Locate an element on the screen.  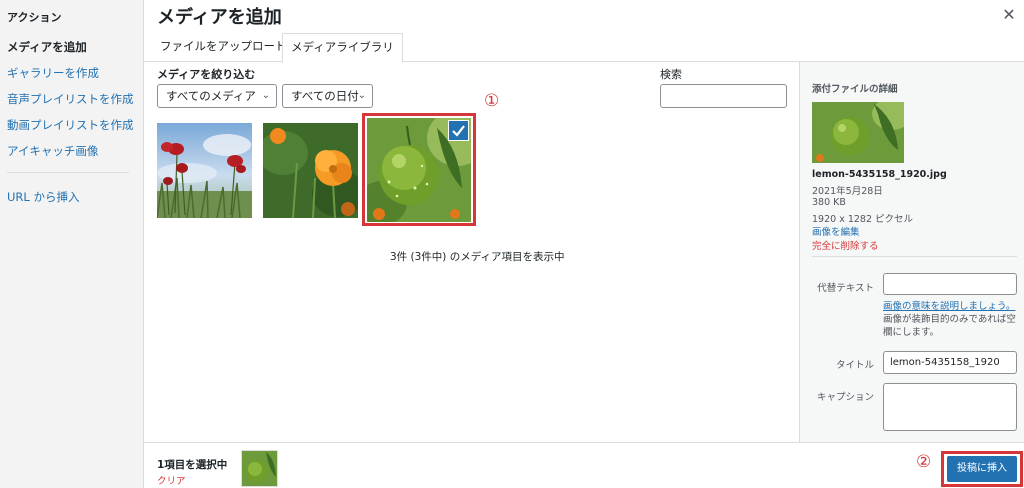
search-label: 検索 is located at coordinates (671, 74).